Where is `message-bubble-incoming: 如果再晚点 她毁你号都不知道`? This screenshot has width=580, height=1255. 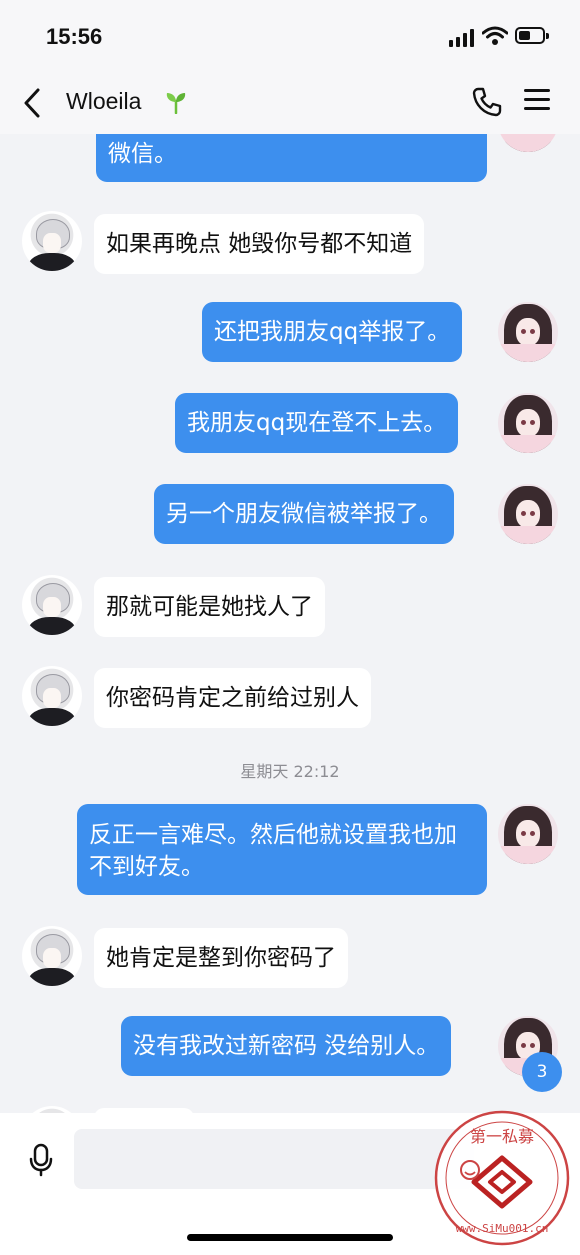
message-bubble-incoming: 如果再晚点 她毁你号都不知道 is located at coordinates (259, 244).